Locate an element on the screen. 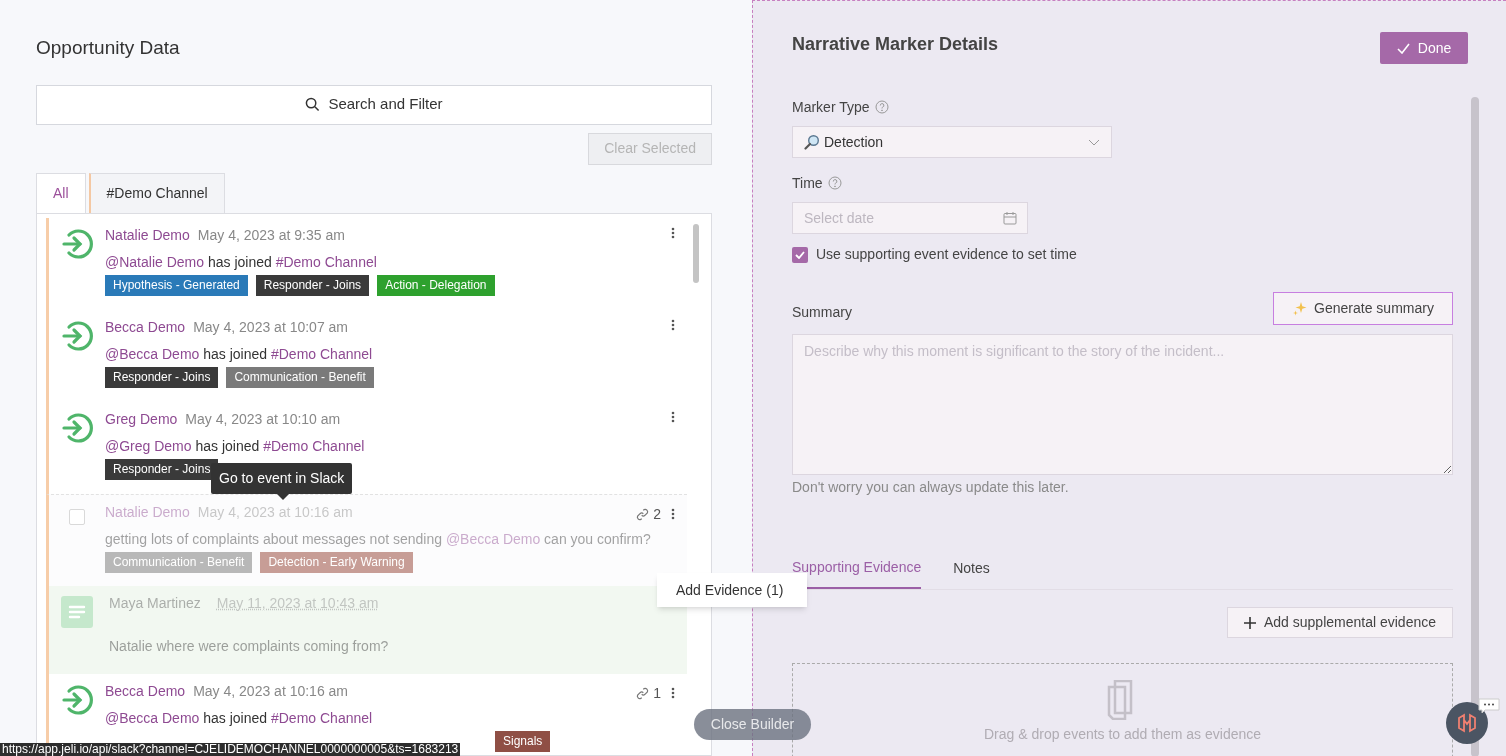  event-time: May 4, 2023 at 10:07 am is located at coordinates (271, 327).